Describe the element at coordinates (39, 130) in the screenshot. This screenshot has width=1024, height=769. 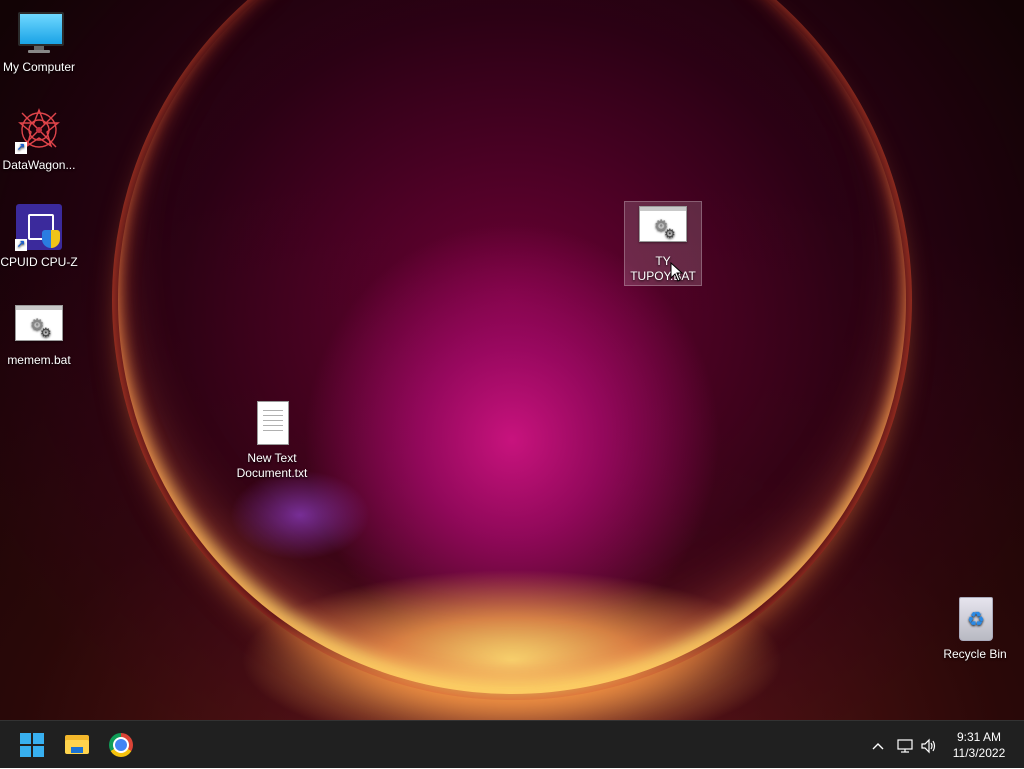
I see `datawagon-icon: ↗` at that location.